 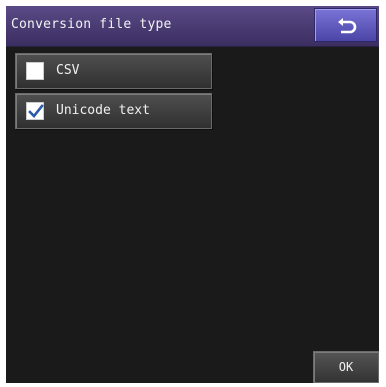 I want to click on csv-checkbox, so click(x=35, y=71).